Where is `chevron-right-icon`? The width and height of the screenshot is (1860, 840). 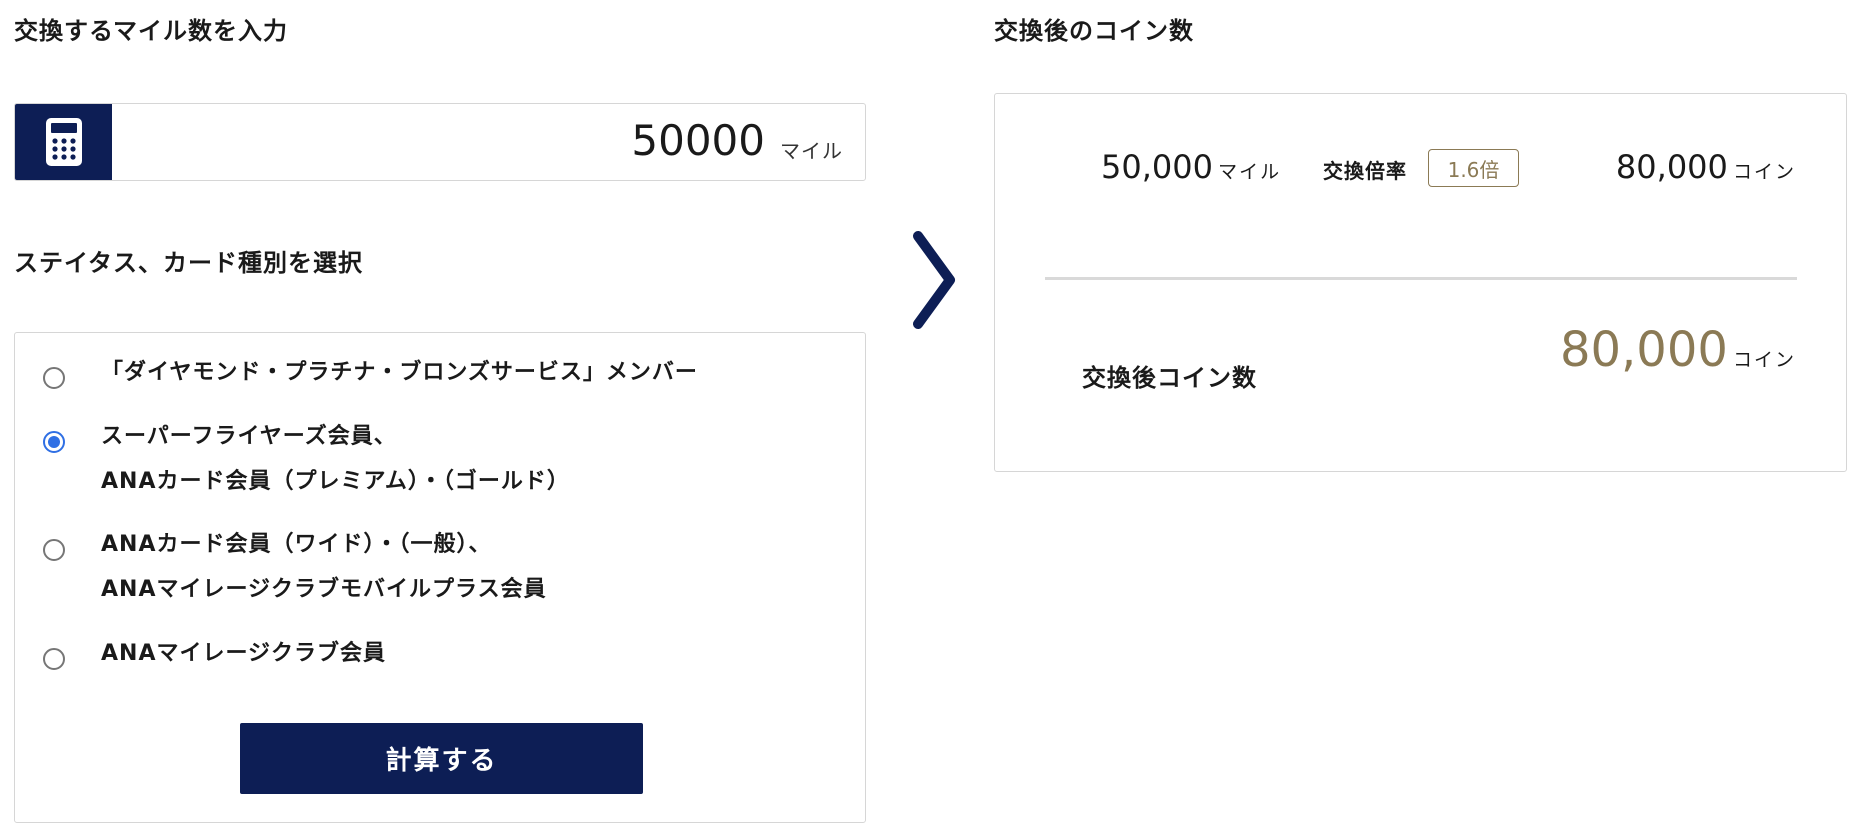
chevron-right-icon is located at coordinates (934, 280).